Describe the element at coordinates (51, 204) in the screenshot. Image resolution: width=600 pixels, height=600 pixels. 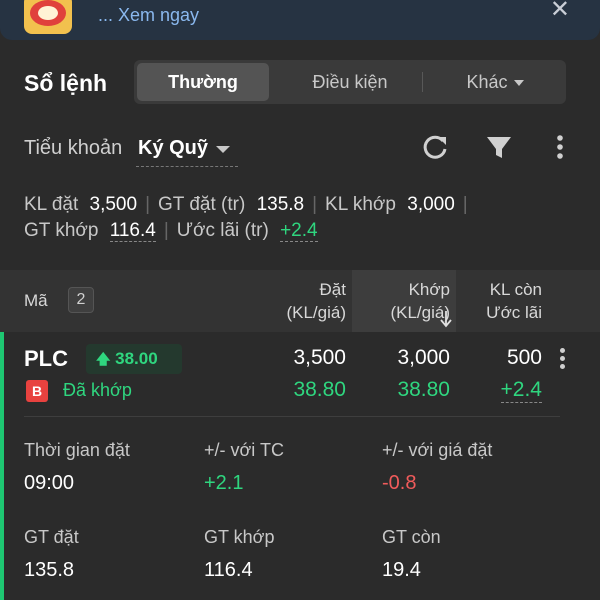
I see `kl-dat-label: KL đặt` at that location.